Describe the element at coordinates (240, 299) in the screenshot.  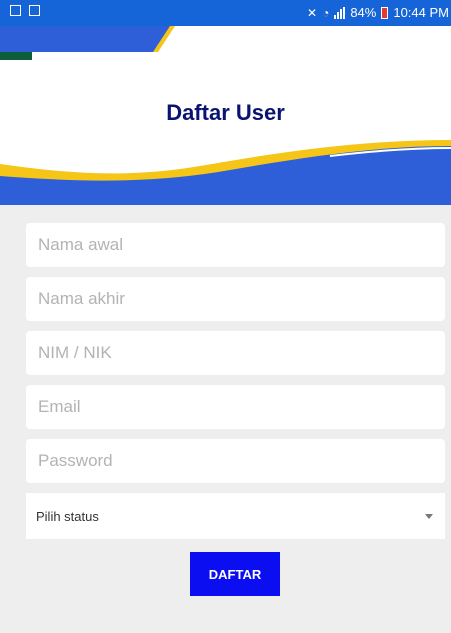
I see `last-name-input` at that location.